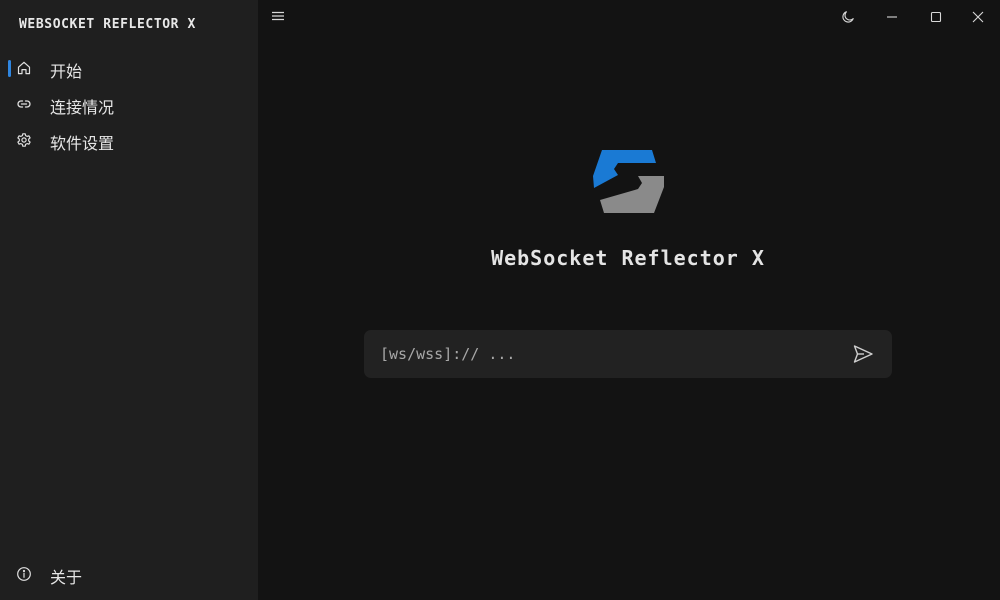  What do you see at coordinates (129, 68) in the screenshot?
I see `sidebar-item-start: 开始` at bounding box center [129, 68].